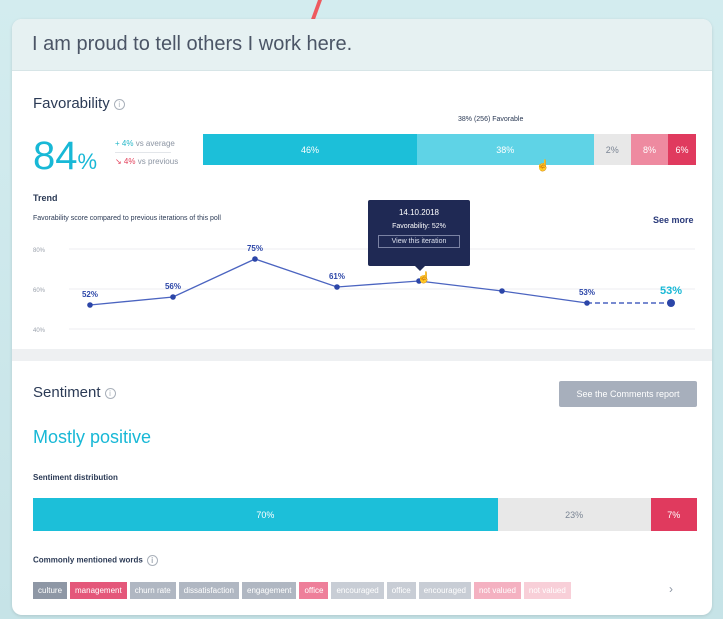  Describe the element at coordinates (92, 437) in the screenshot. I see `sentiment-summary: Mostly positive` at that location.